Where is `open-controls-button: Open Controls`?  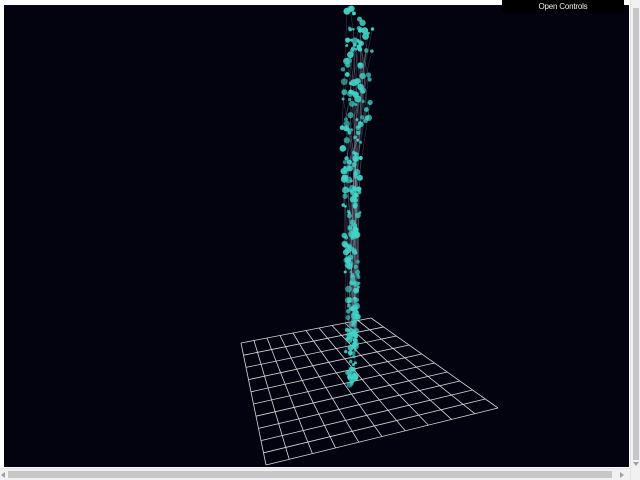 open-controls-button: Open Controls is located at coordinates (563, 6).